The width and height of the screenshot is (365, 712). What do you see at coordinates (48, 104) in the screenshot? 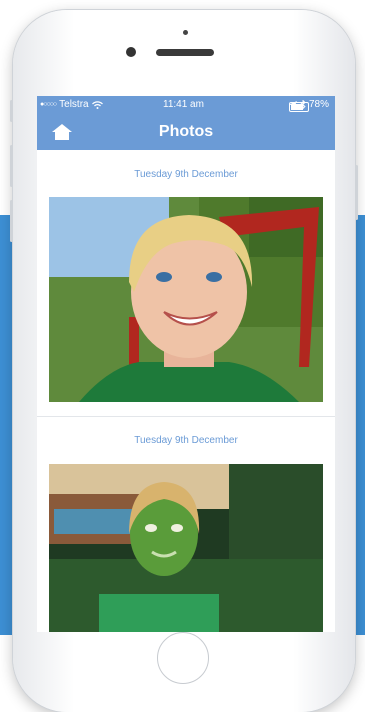
I see `signal-dots-icon: ●○○○○` at bounding box center [48, 104].